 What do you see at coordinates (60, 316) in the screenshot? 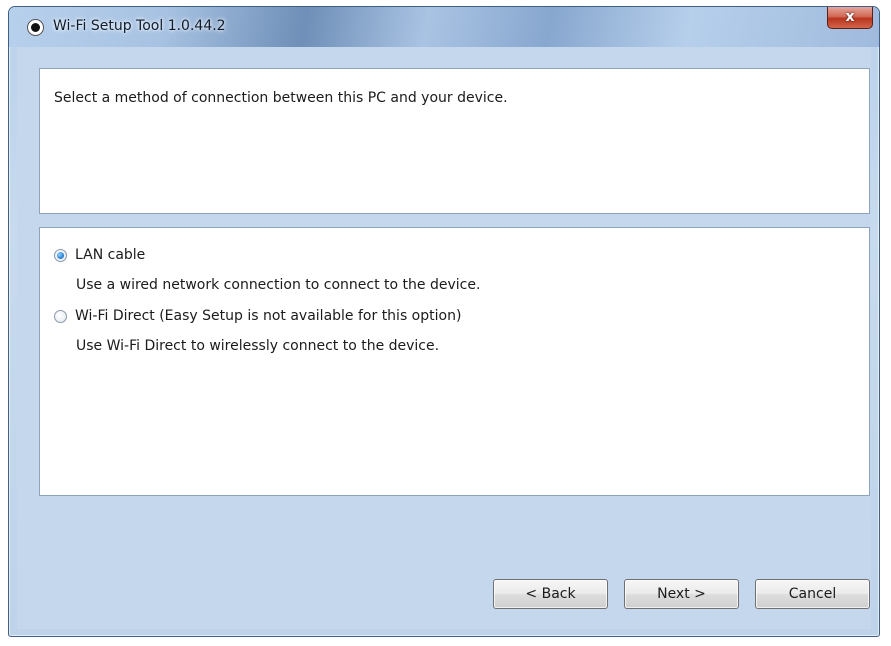
I see `wifi-direct-radio` at bounding box center [60, 316].